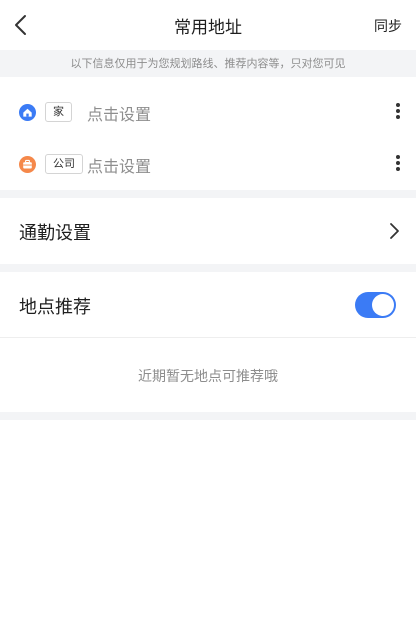  What do you see at coordinates (208, 377) in the screenshot?
I see `empty-state-text: 近期暂无地点可推荐哦` at bounding box center [208, 377].